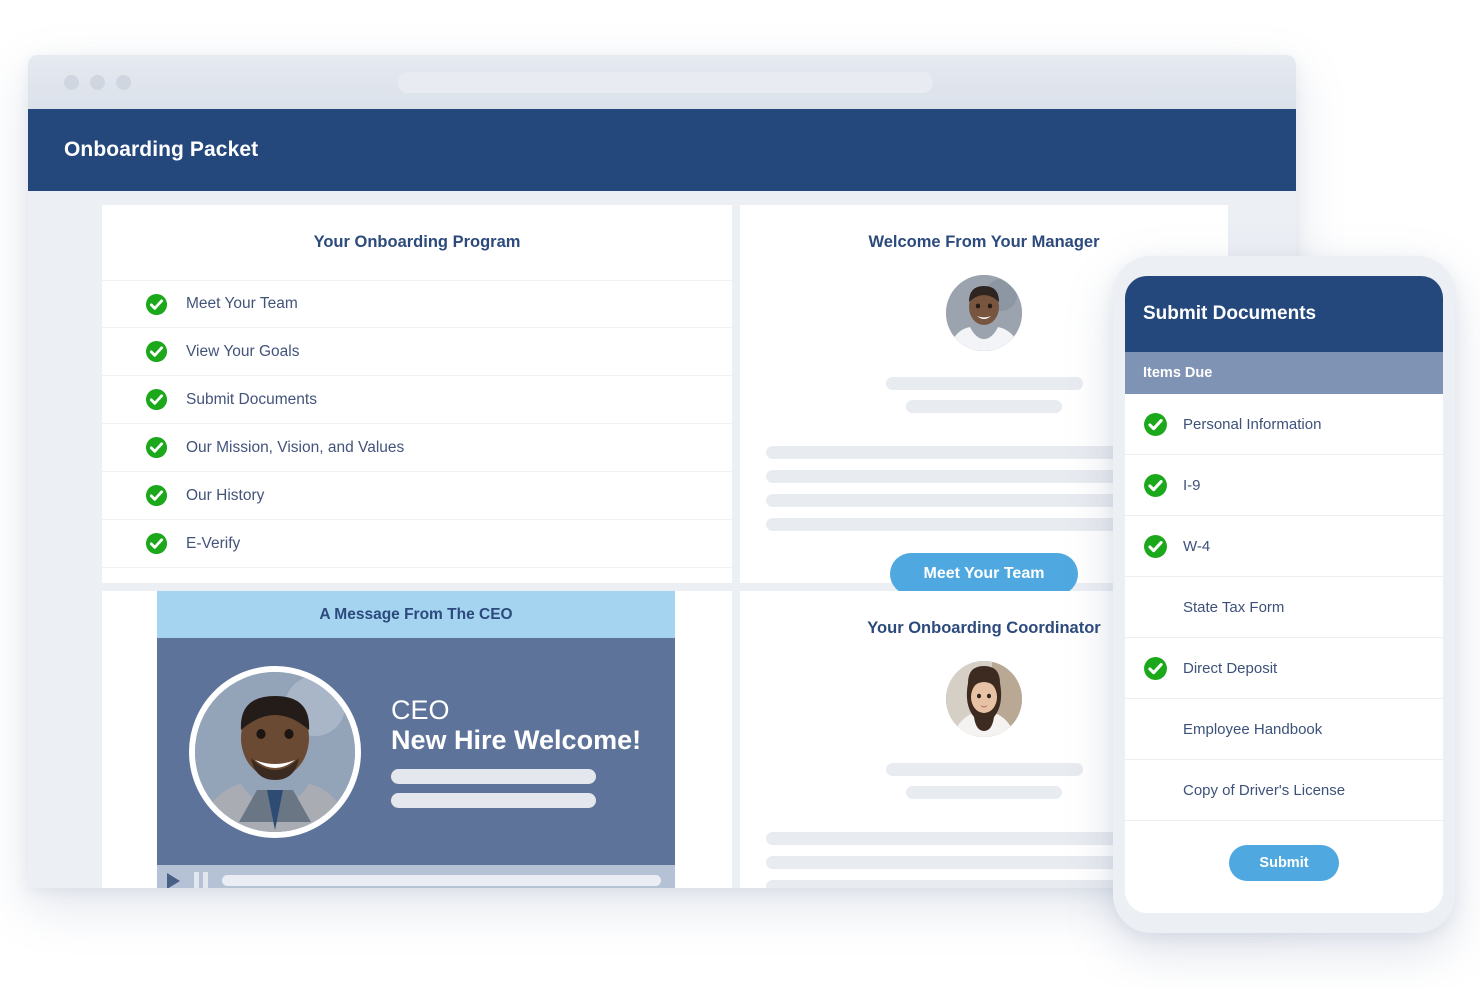 This screenshot has height=987, width=1480. I want to click on manager-avatar-image, so click(984, 313).